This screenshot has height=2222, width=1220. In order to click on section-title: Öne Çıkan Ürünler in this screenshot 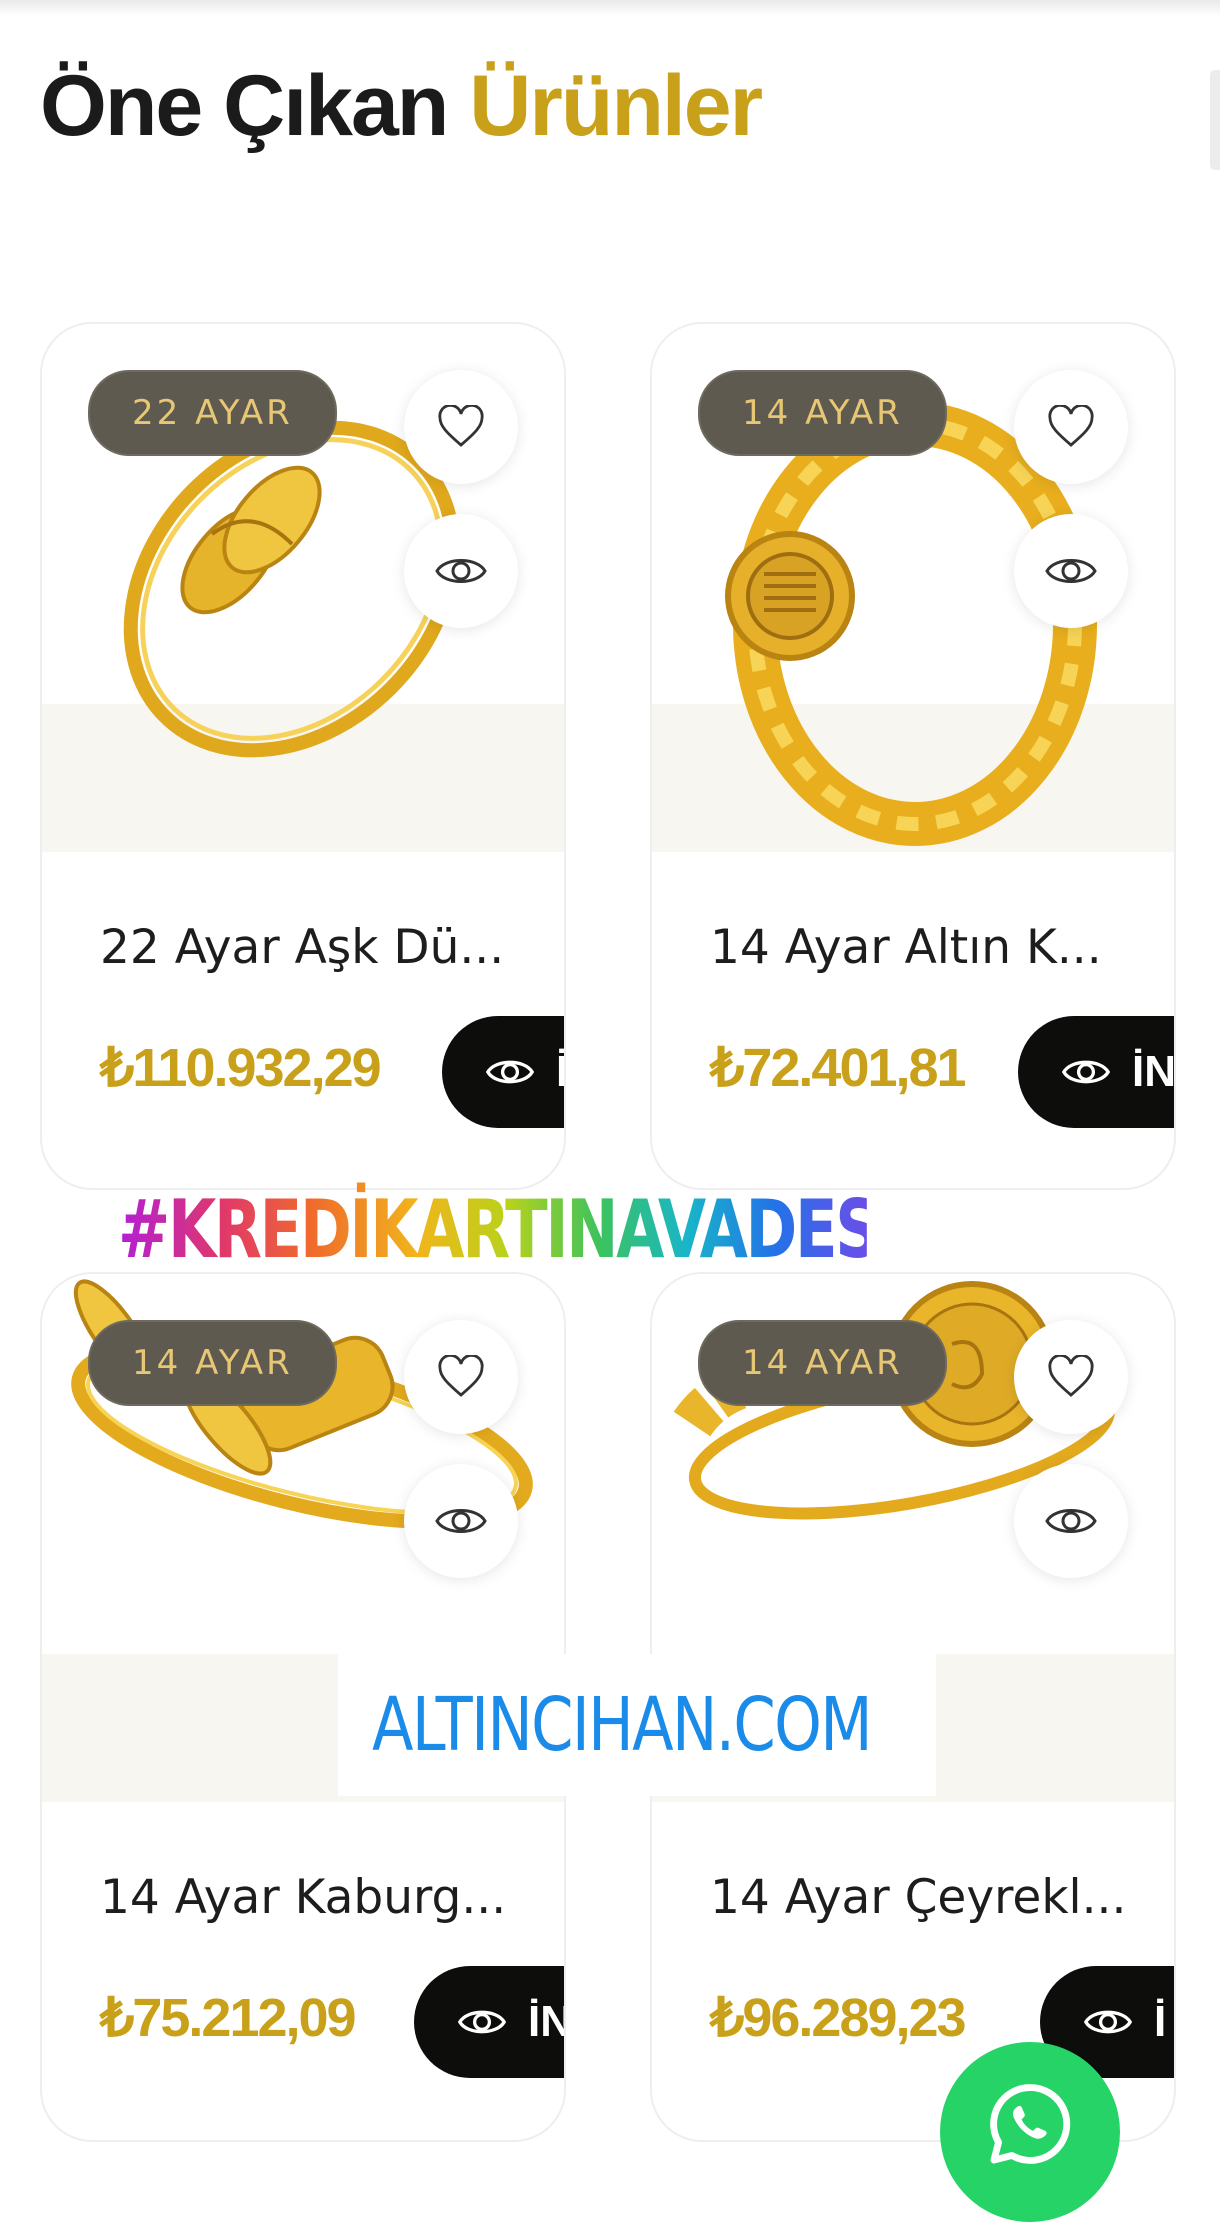, I will do `click(401, 106)`.